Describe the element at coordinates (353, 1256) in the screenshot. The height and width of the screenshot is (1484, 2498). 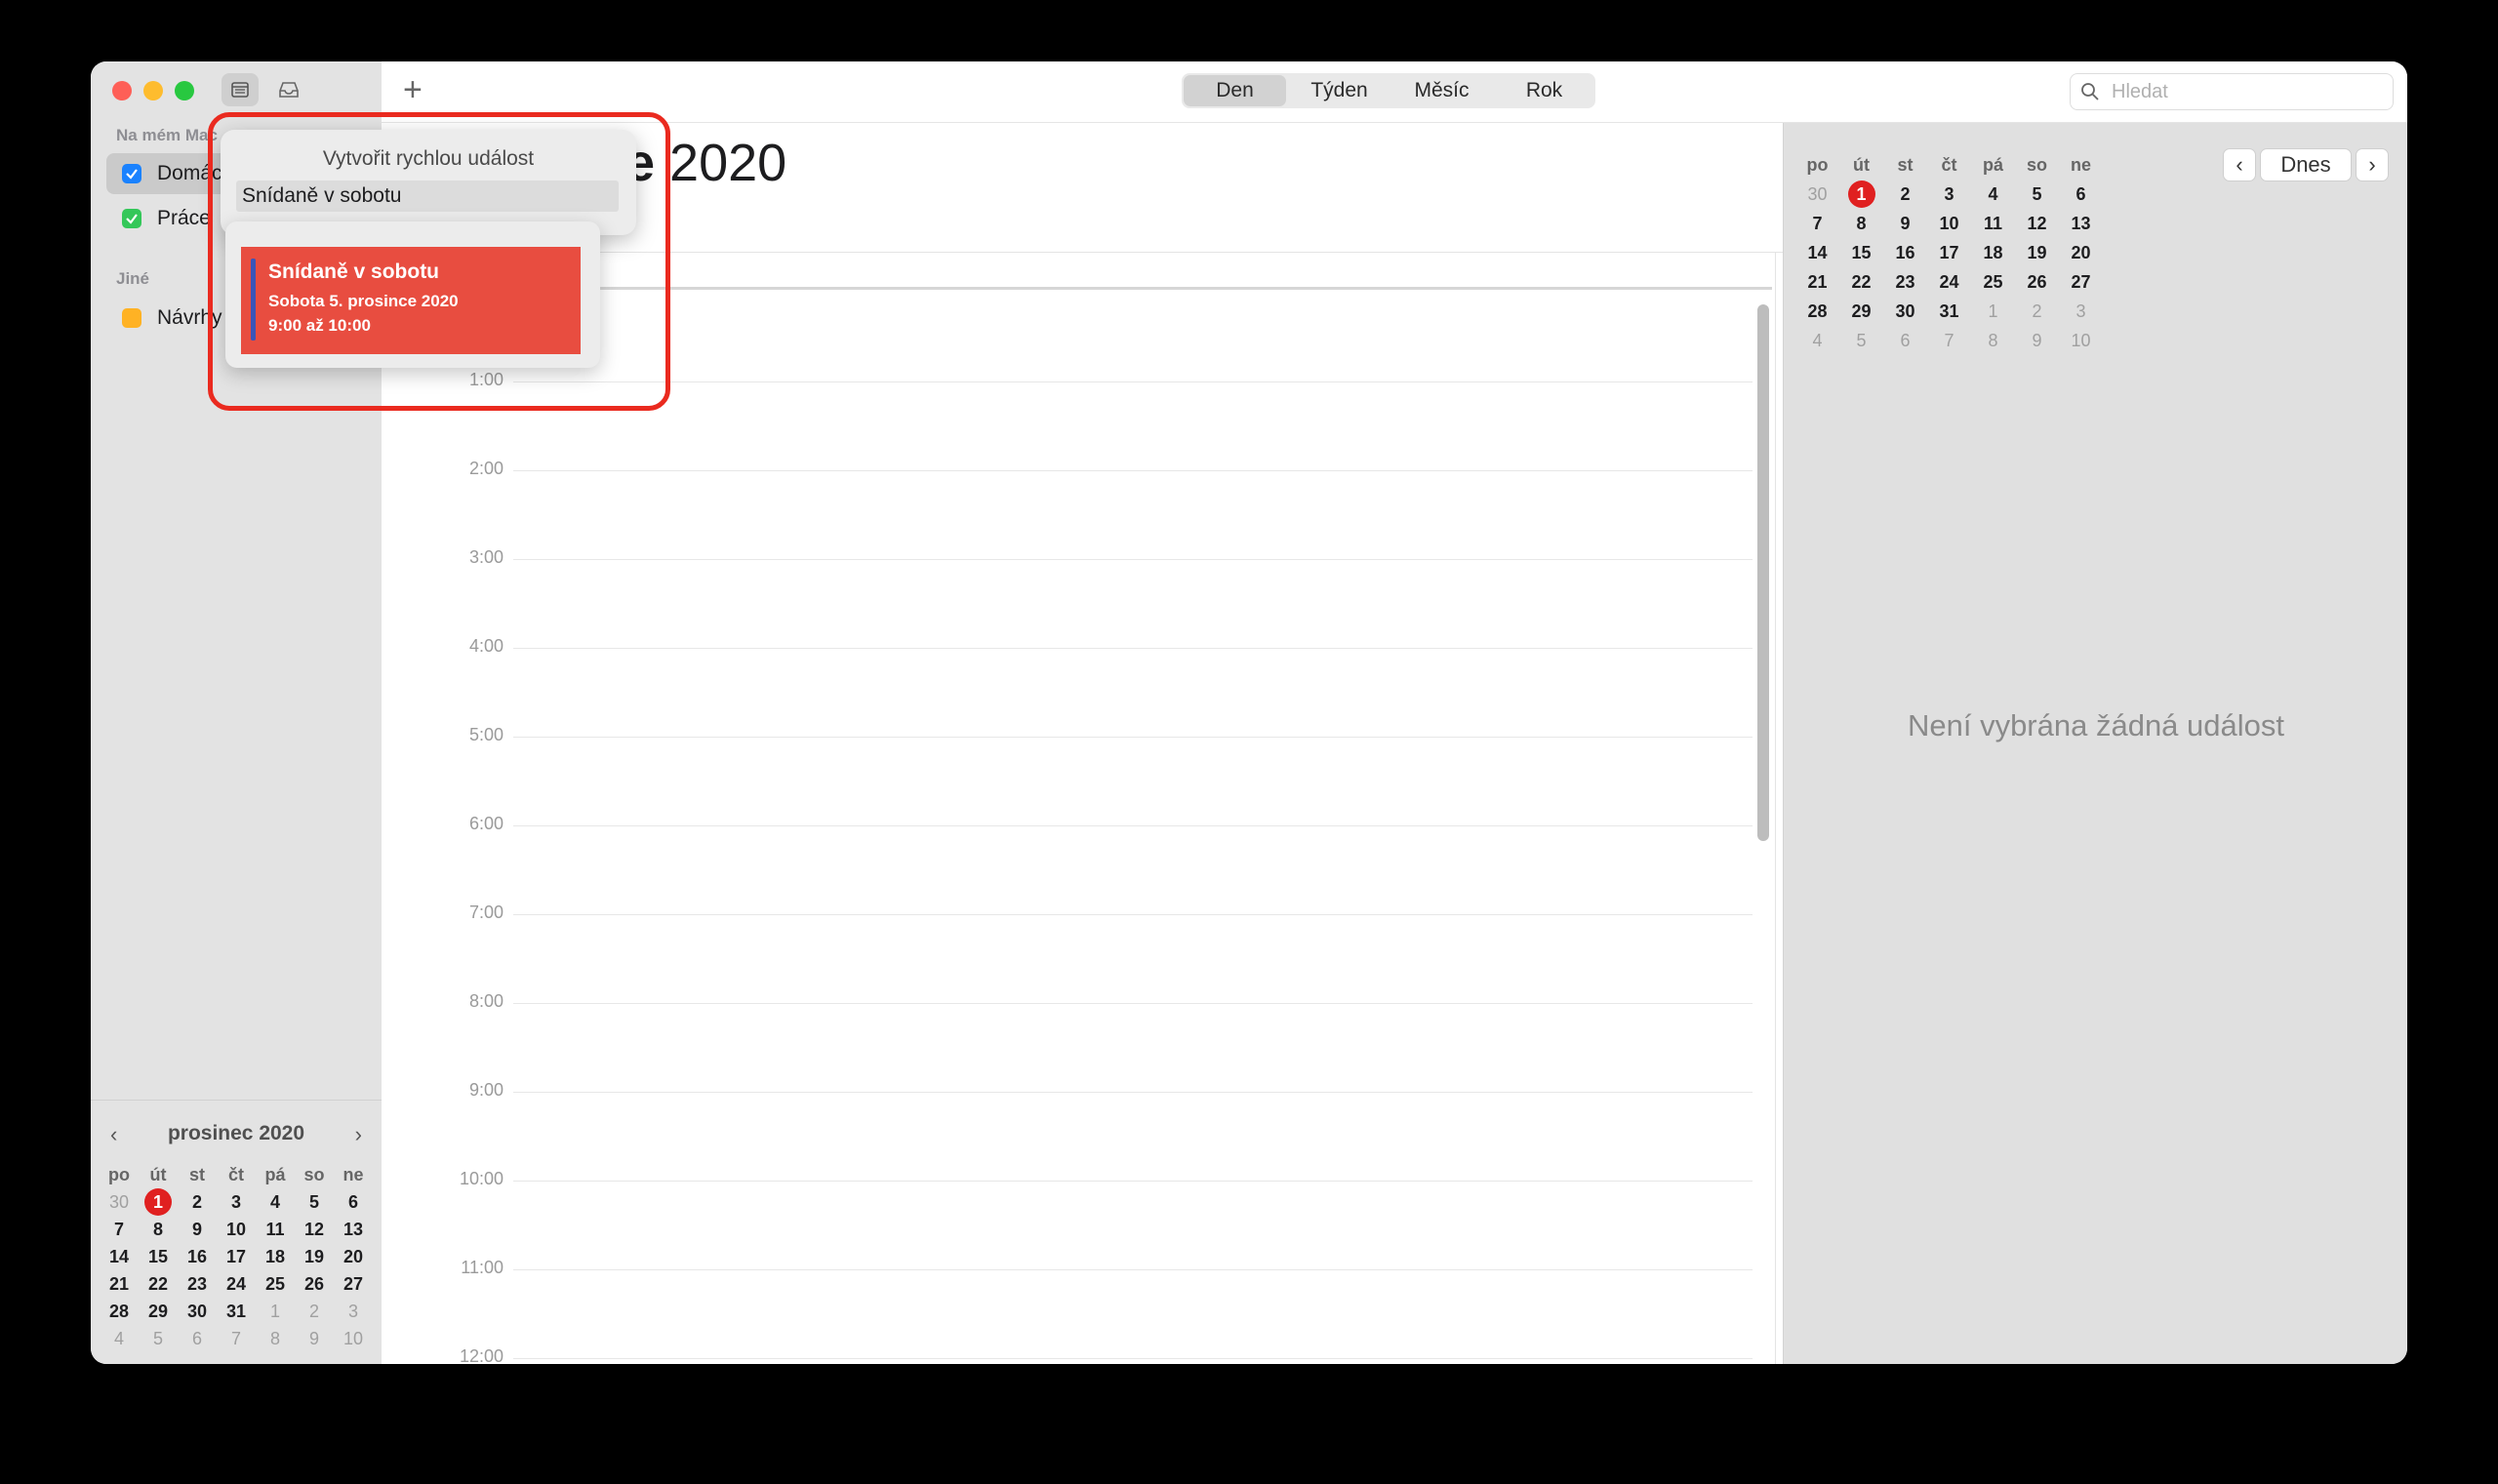
I see `calendar-day: 20` at that location.